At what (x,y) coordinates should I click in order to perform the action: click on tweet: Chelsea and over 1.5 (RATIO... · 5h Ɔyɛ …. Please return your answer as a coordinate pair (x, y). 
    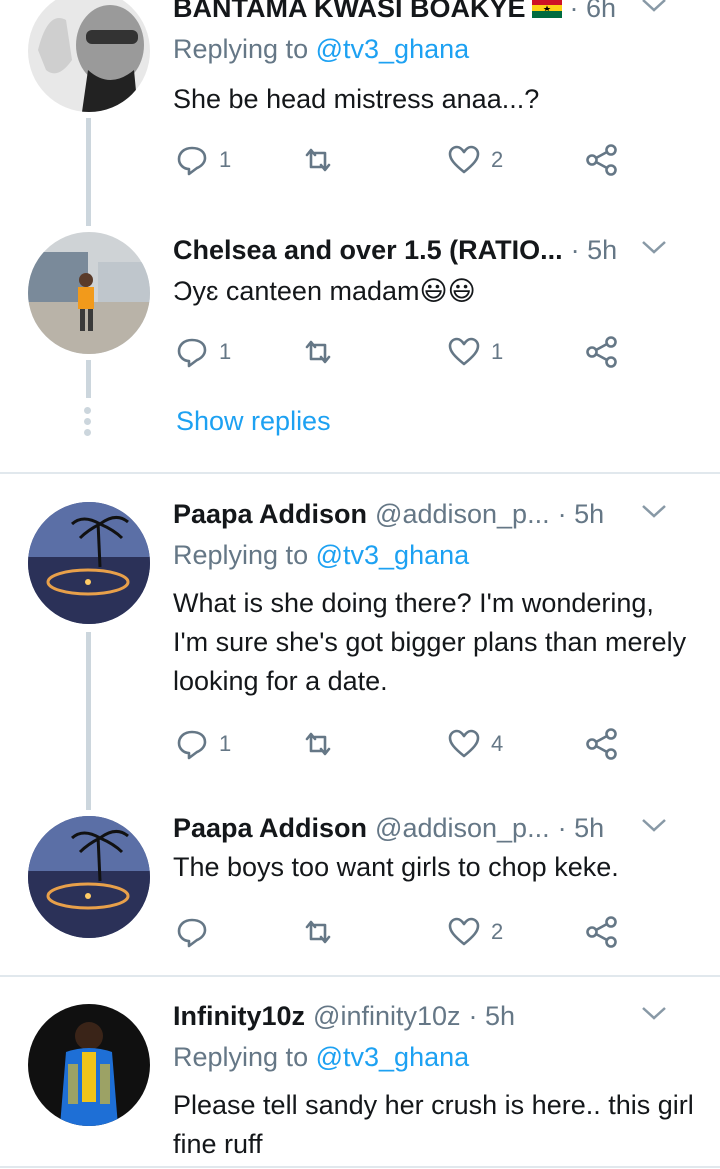
    Looking at the image, I should click on (360, 313).